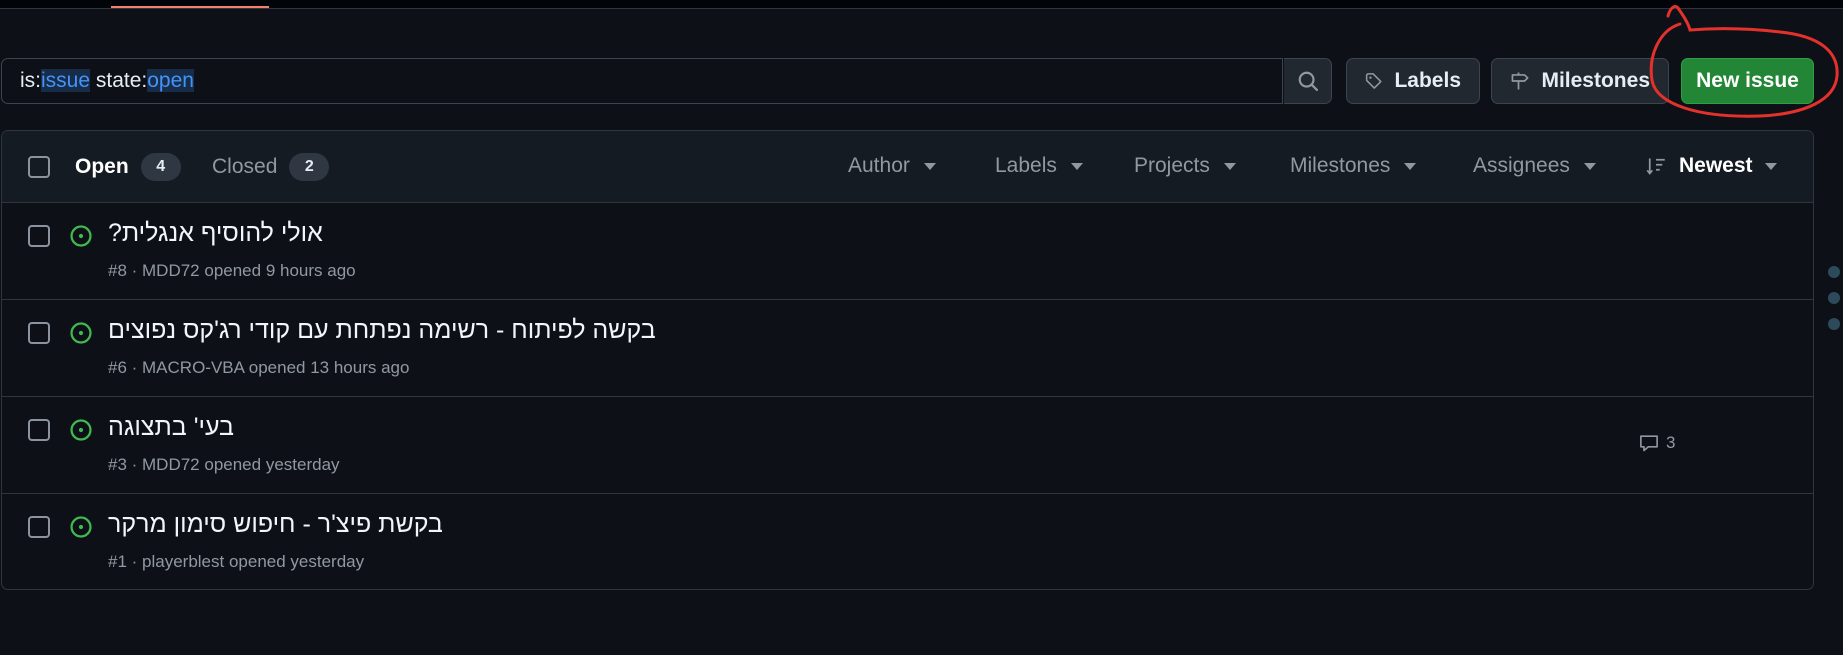 The height and width of the screenshot is (655, 1843). Describe the element at coordinates (259, 367) in the screenshot. I see `issue-meta: #6 · MACRO-VBA opened 13 hours ago` at that location.